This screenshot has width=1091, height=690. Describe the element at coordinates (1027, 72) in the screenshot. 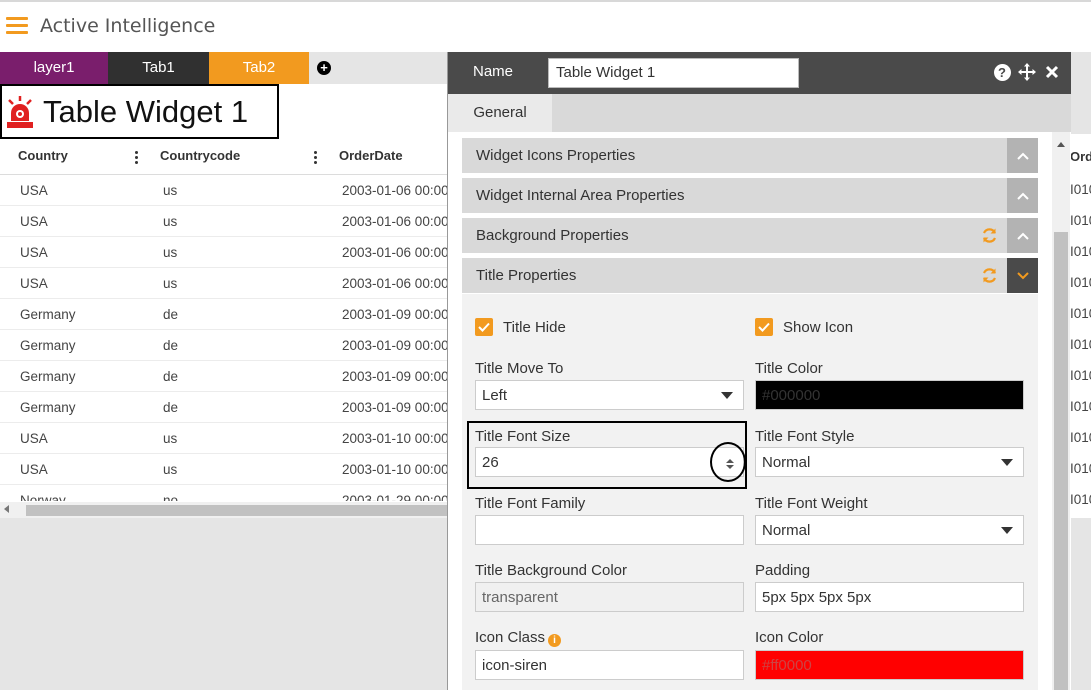

I see `move-icon` at that location.